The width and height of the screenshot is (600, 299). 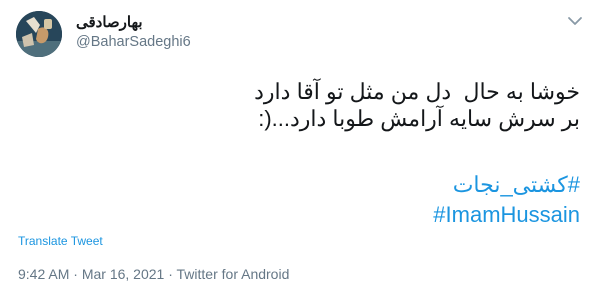 What do you see at coordinates (43, 274) in the screenshot?
I see `tweet-time: 9:42 AM` at bounding box center [43, 274].